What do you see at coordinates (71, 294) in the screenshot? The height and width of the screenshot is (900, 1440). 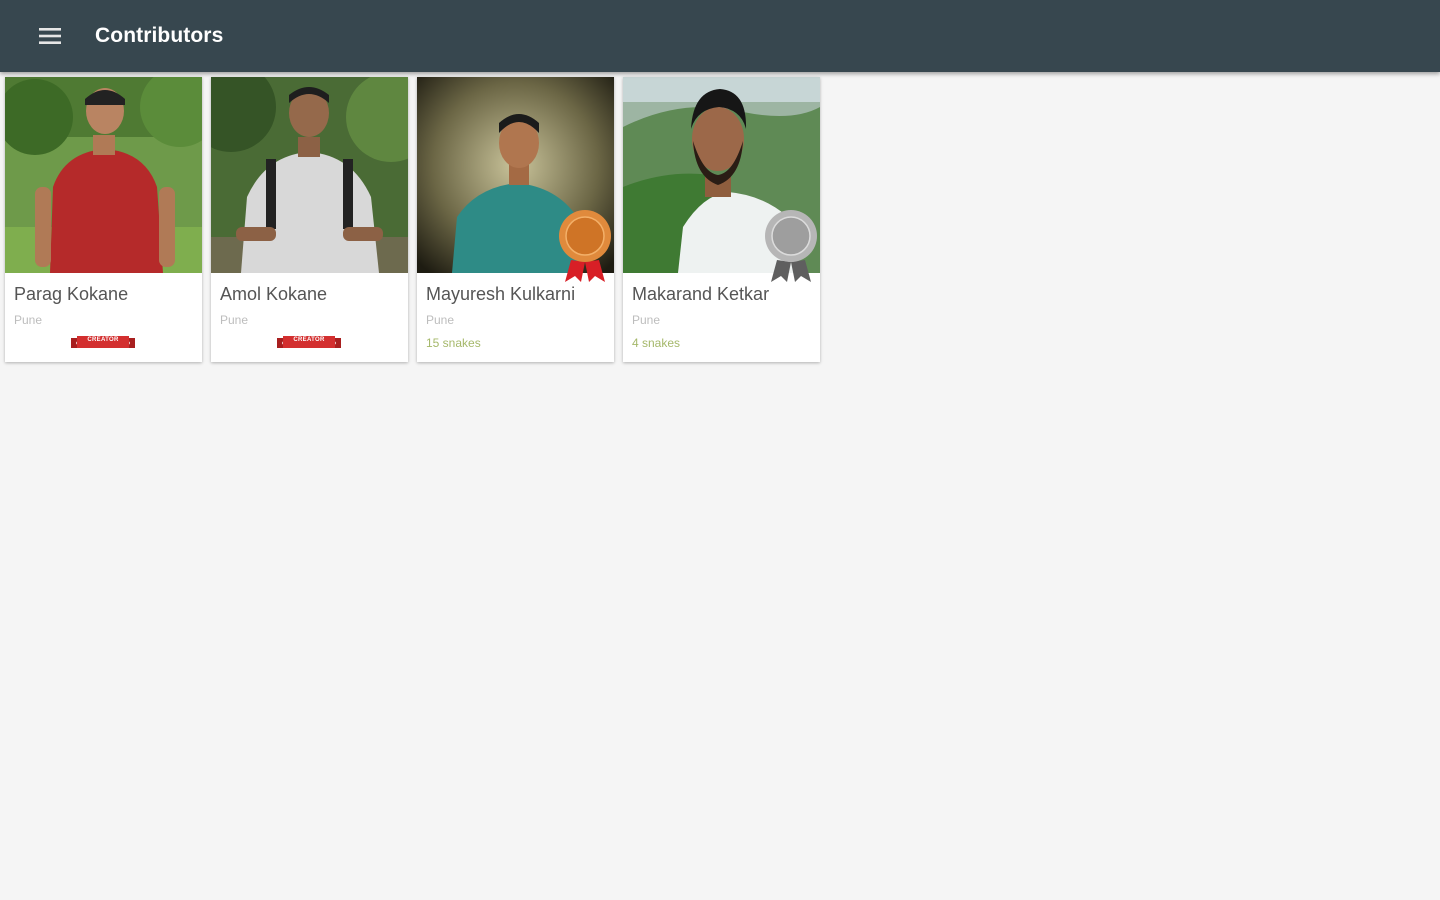 I see `contributor-name: Parag Kokane` at bounding box center [71, 294].